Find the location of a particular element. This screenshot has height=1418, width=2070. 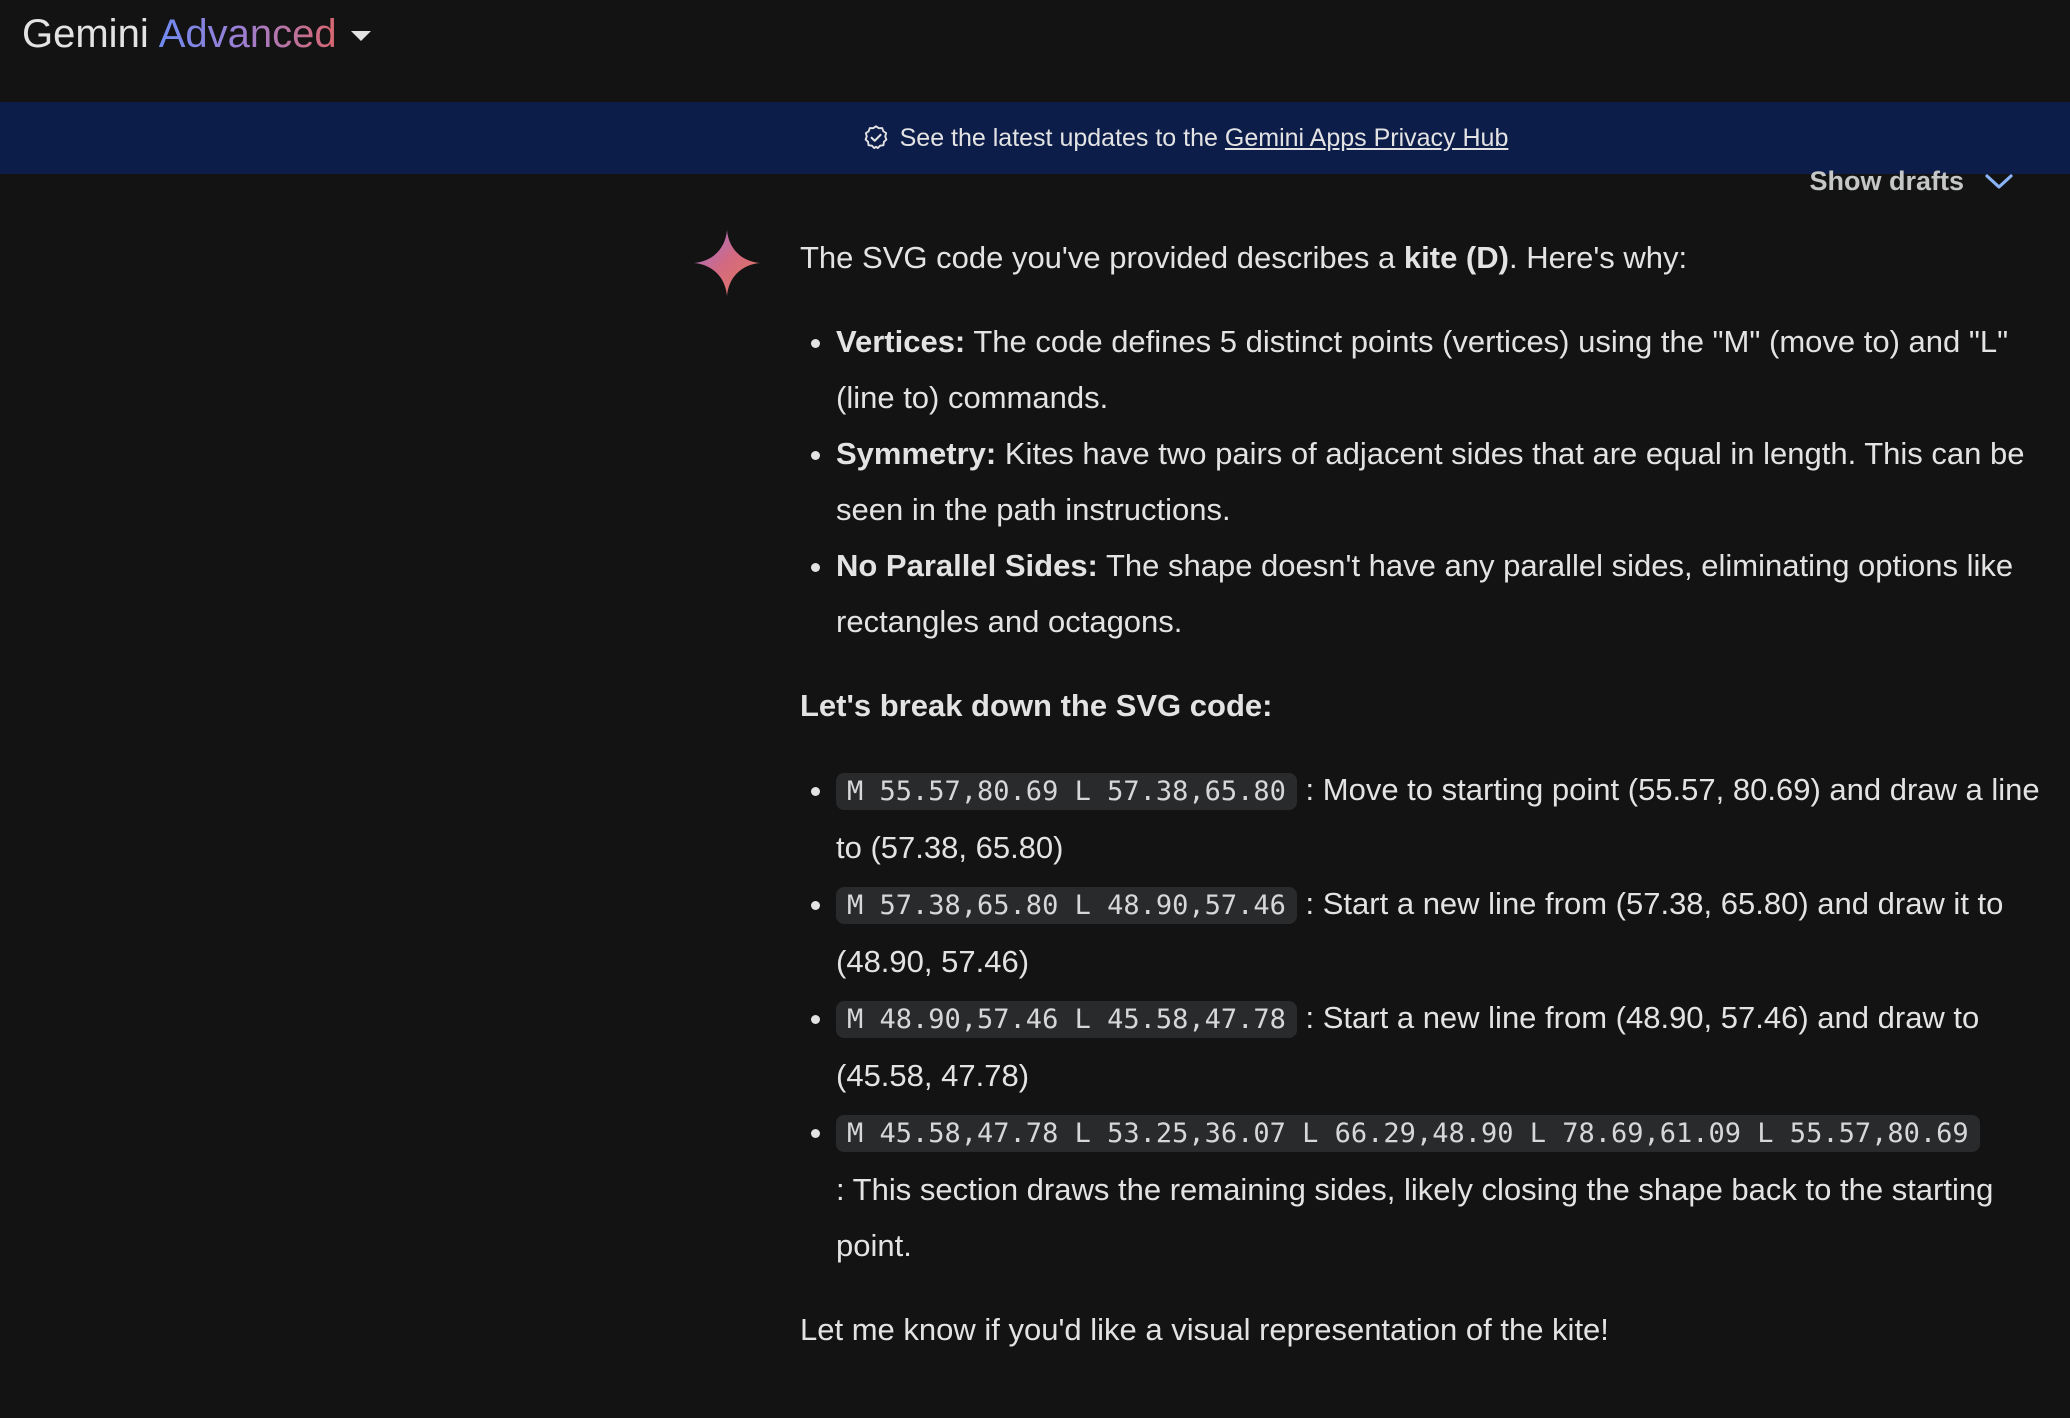

show-drafts-button: Show drafts is located at coordinates (1911, 181).